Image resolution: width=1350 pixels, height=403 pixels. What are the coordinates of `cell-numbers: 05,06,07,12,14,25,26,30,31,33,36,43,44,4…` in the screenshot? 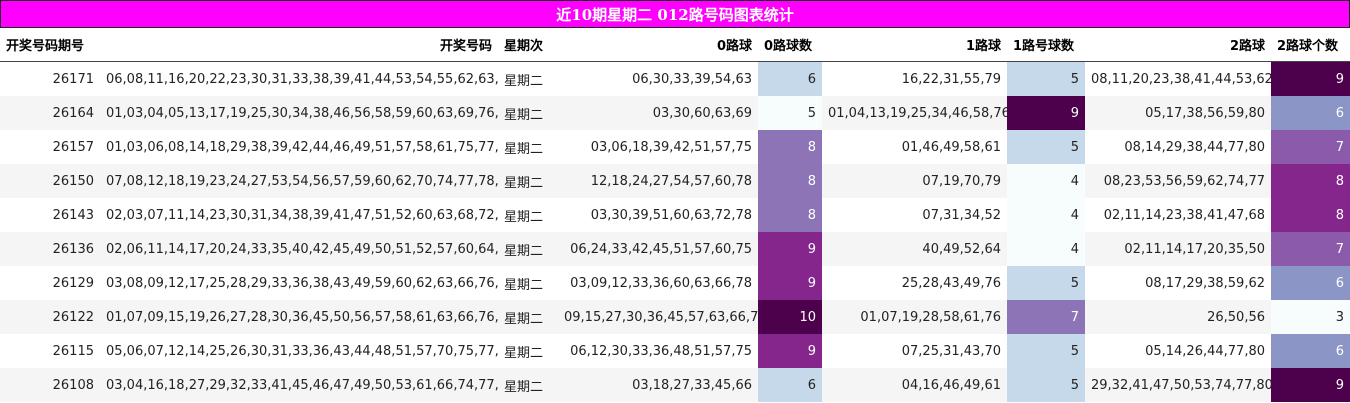 It's located at (299, 351).